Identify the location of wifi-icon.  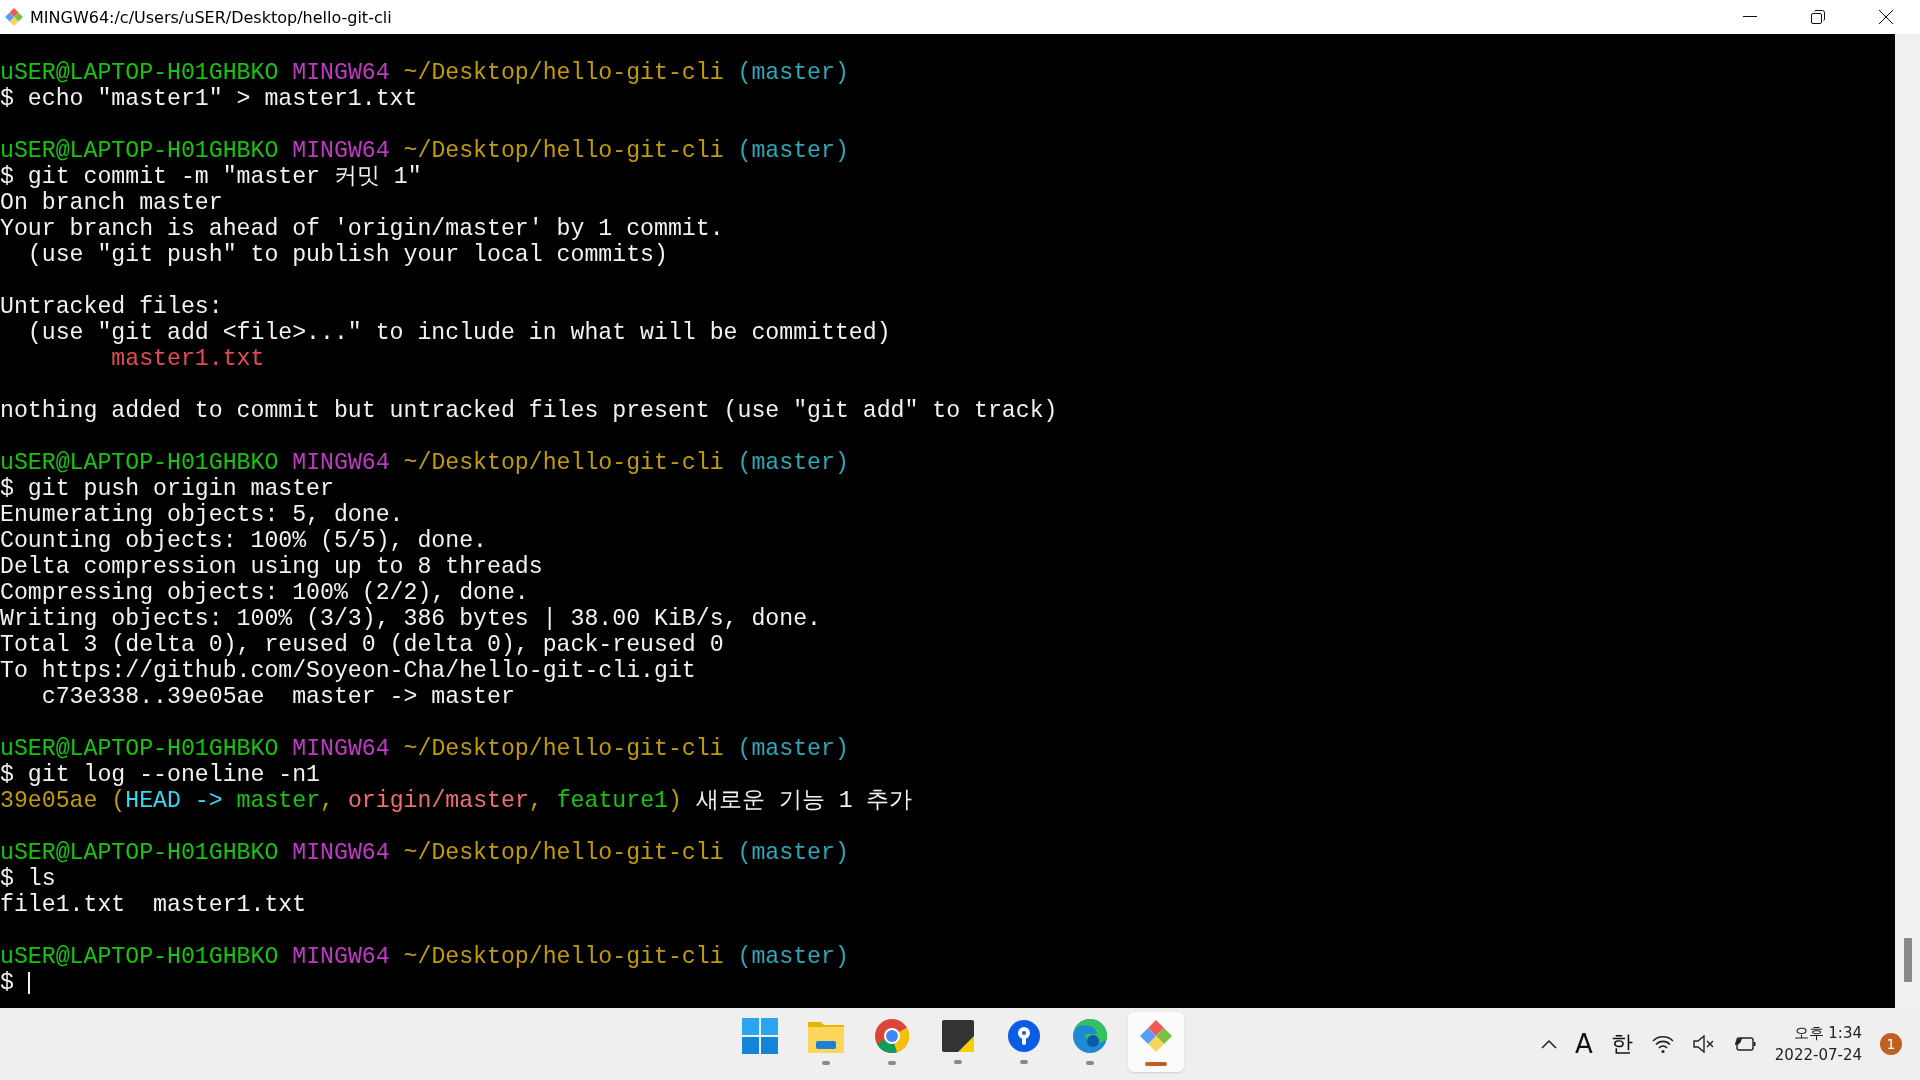
(1662, 1044).